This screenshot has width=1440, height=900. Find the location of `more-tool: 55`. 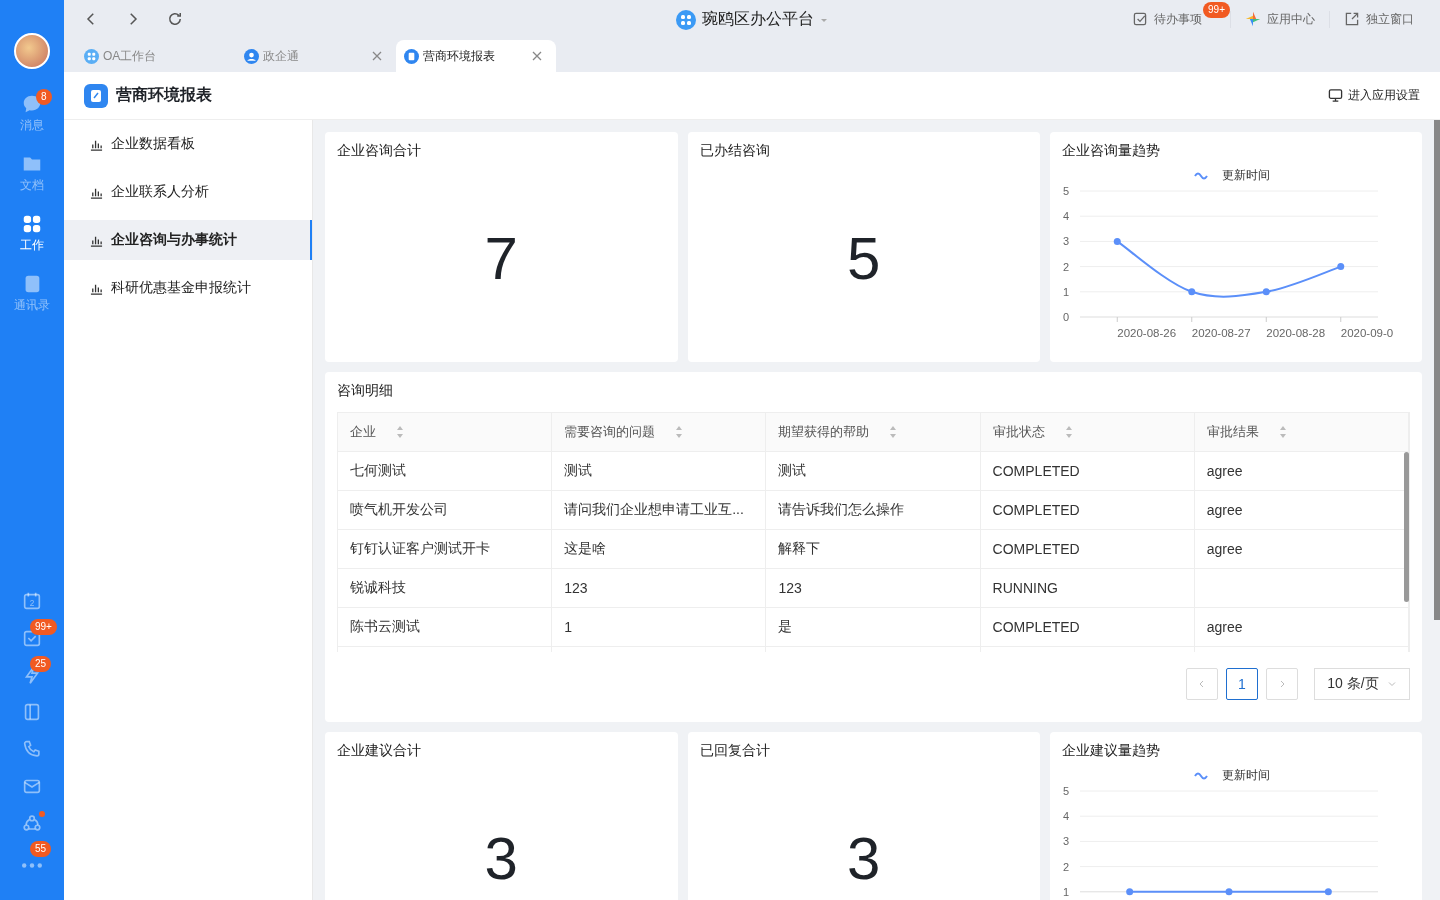

more-tool: 55 is located at coordinates (32, 859).